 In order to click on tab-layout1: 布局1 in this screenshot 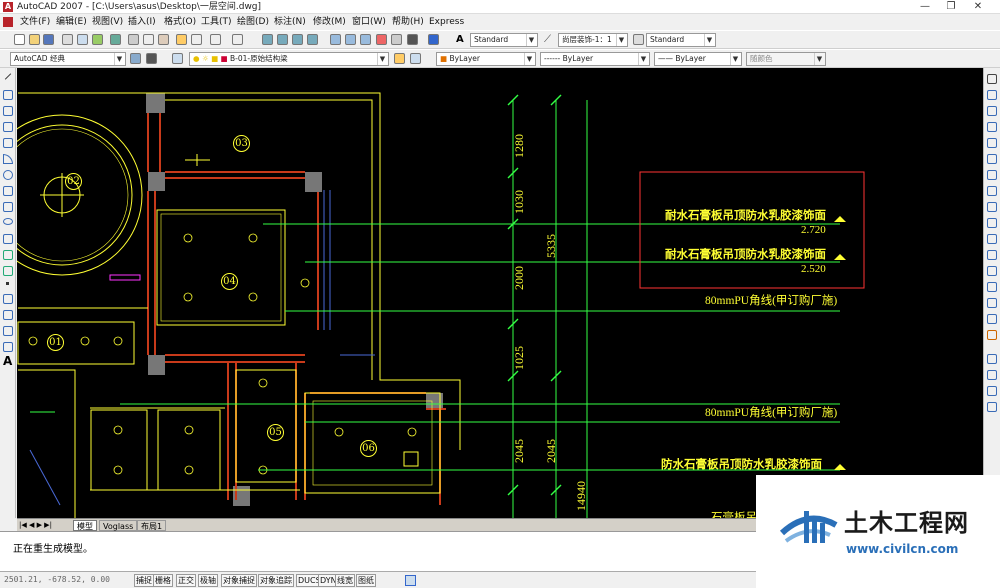, I will do `click(152, 525)`.